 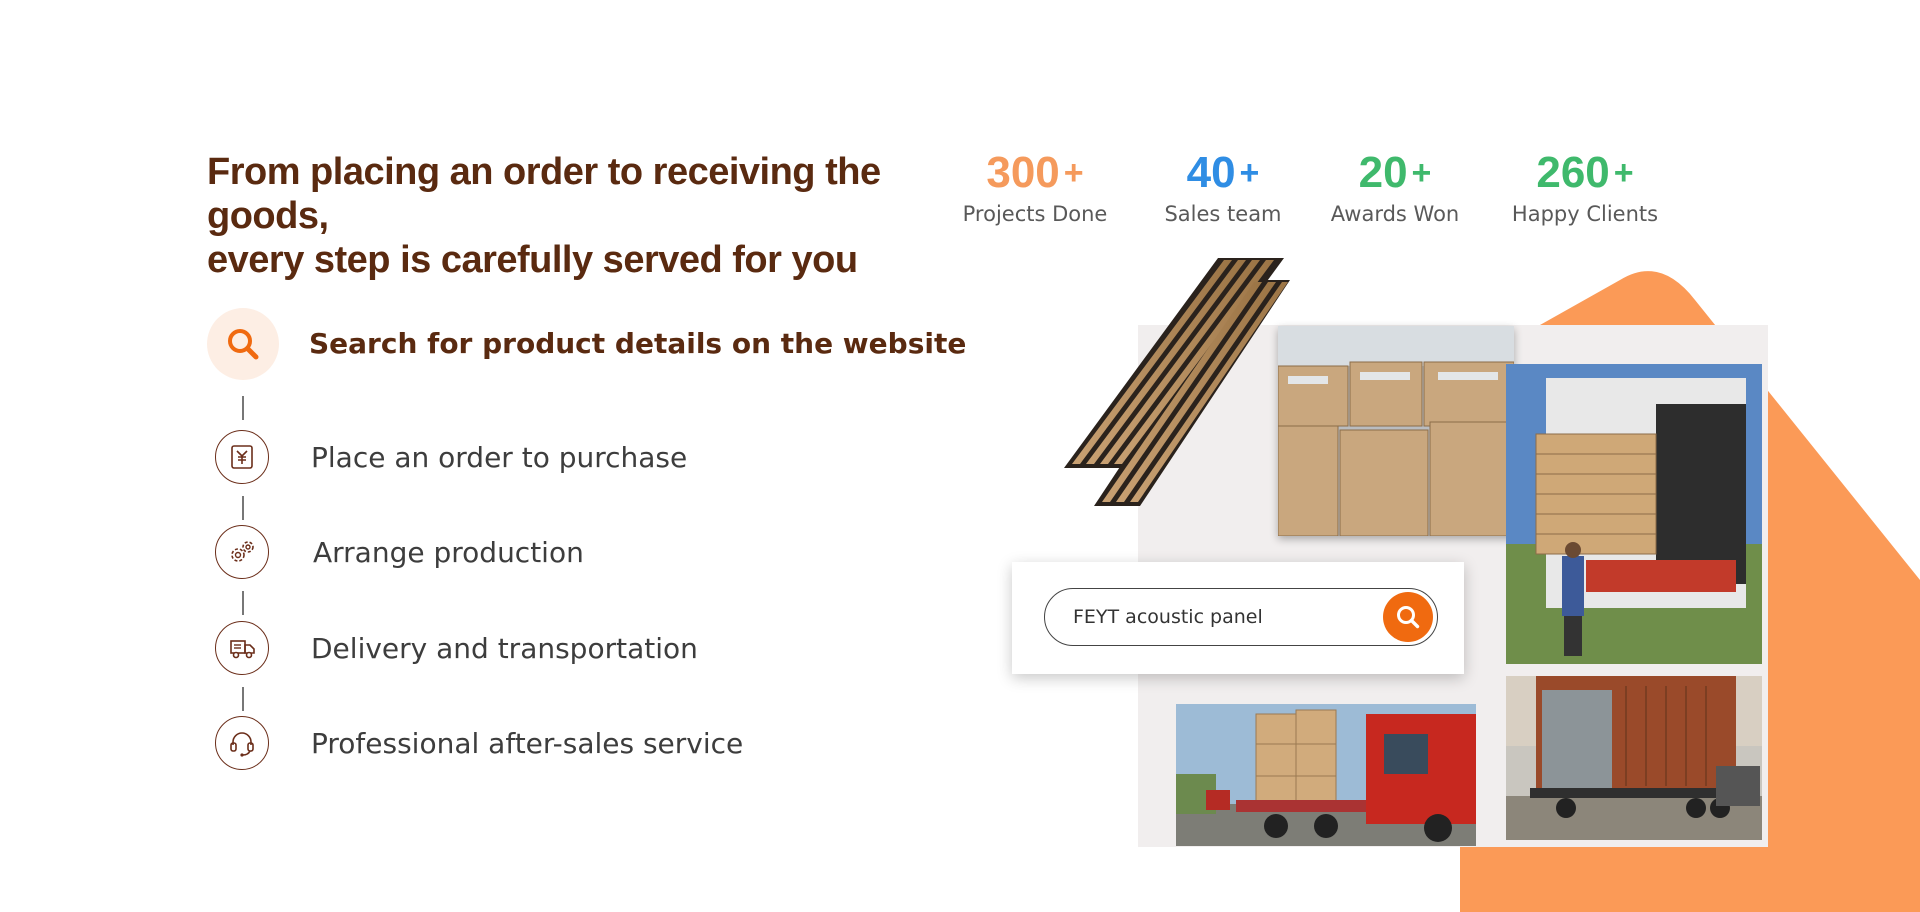 I want to click on search-card: FEYT acoustic panel, so click(x=1238, y=618).